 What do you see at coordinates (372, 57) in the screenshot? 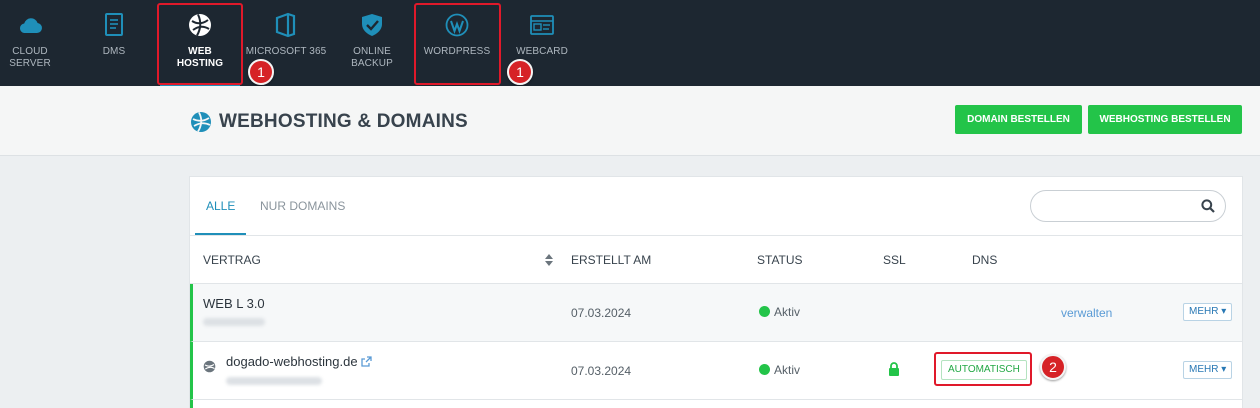
I see `nav-label: ONLINE BACKUP` at bounding box center [372, 57].